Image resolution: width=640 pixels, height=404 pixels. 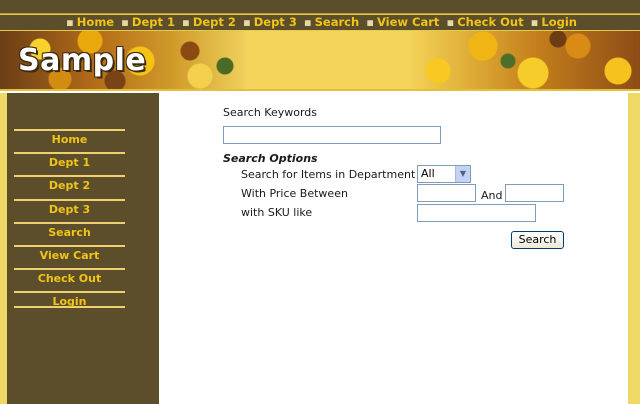 What do you see at coordinates (69, 140) in the screenshot?
I see `sidebar-item-home: Home` at bounding box center [69, 140].